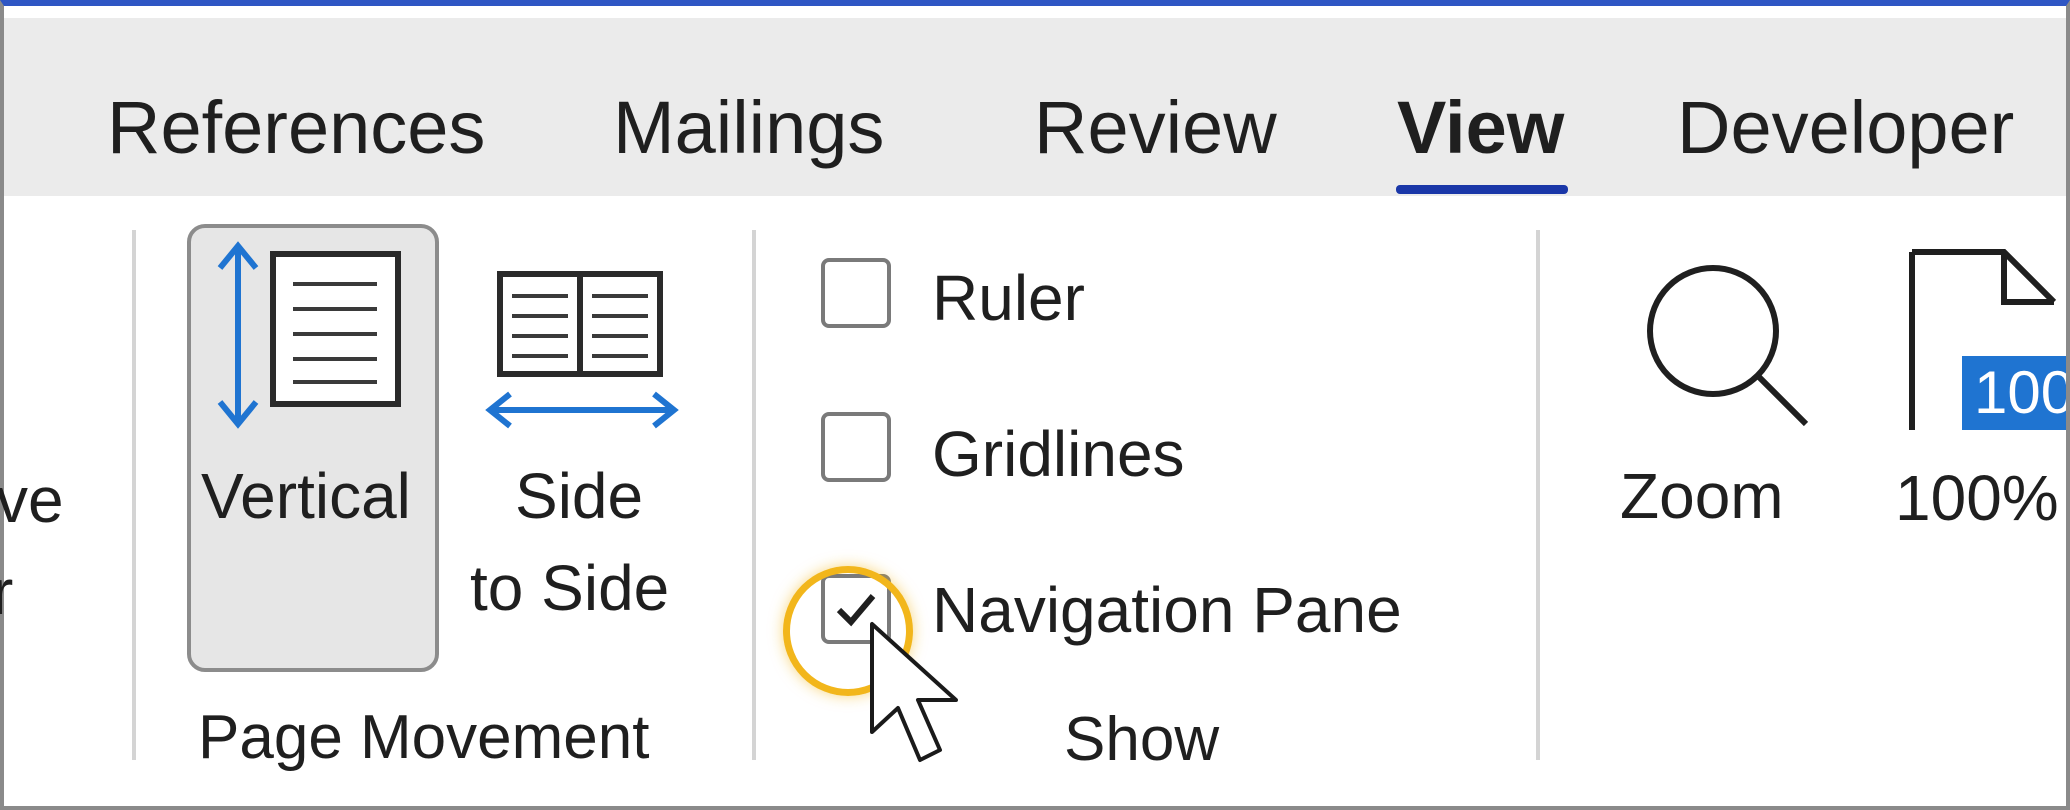 This screenshot has height=810, width=2070. Describe the element at coordinates (914, 692) in the screenshot. I see `mouse-cursor-icon` at that location.